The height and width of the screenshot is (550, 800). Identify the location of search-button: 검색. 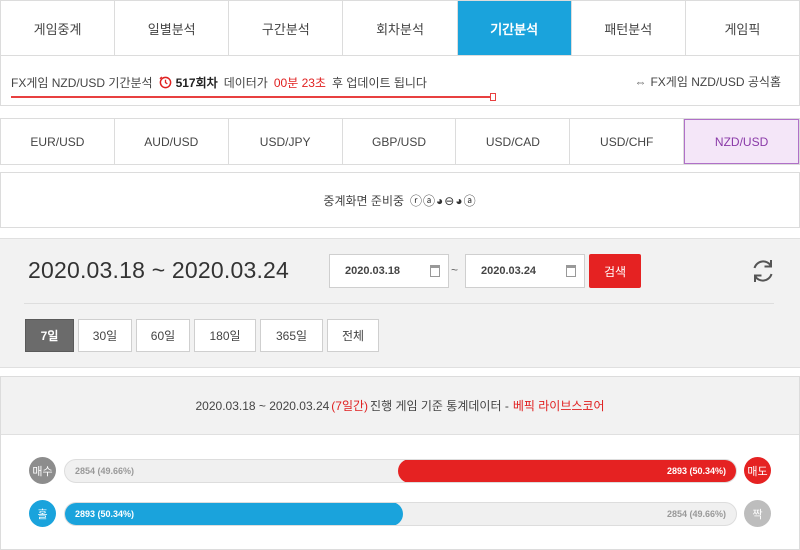
(615, 271).